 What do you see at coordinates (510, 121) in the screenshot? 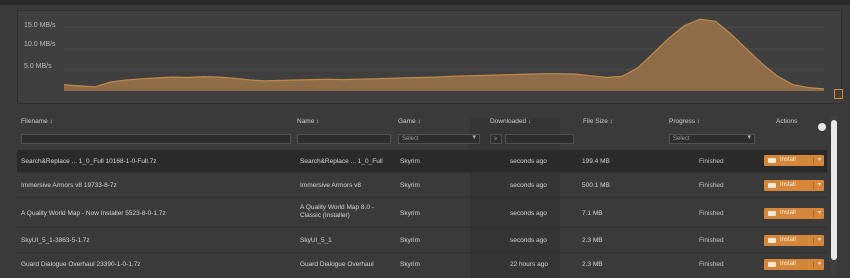
I see `column-header-downloaded: Downloaded ↓` at bounding box center [510, 121].